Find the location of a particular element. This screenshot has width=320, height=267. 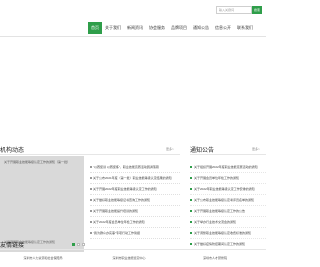

notice-item: 关于公布职业技能等级认定考评员名单的通知 is located at coordinates (228, 200).